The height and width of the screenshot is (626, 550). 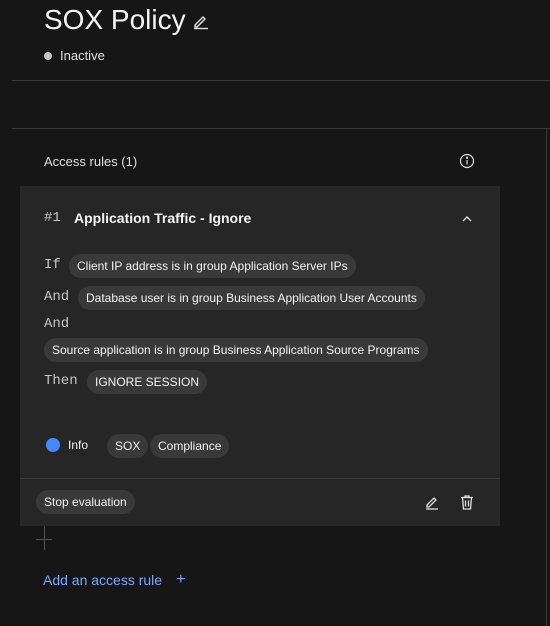 What do you see at coordinates (115, 19) in the screenshot?
I see `page-title: SOX Policy` at bounding box center [115, 19].